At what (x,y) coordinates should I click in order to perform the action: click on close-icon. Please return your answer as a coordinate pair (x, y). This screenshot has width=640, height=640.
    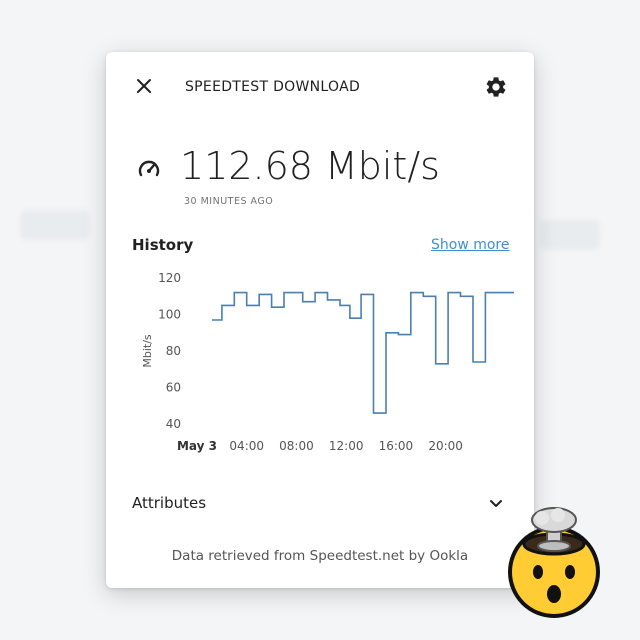
    Looking at the image, I should click on (144, 86).